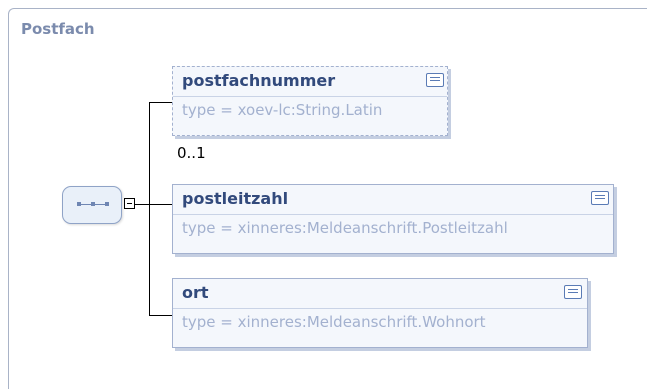  Describe the element at coordinates (129, 203) in the screenshot. I see `collapse-minus-icon` at that location.